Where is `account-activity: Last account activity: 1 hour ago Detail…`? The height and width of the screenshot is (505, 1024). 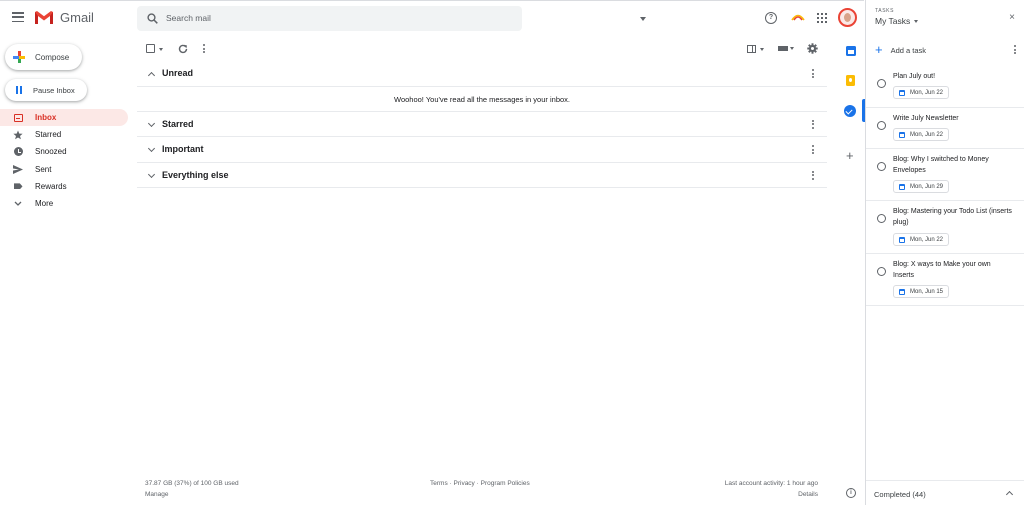 account-activity: Last account activity: 1 hour ago Detail… is located at coordinates (771, 489).